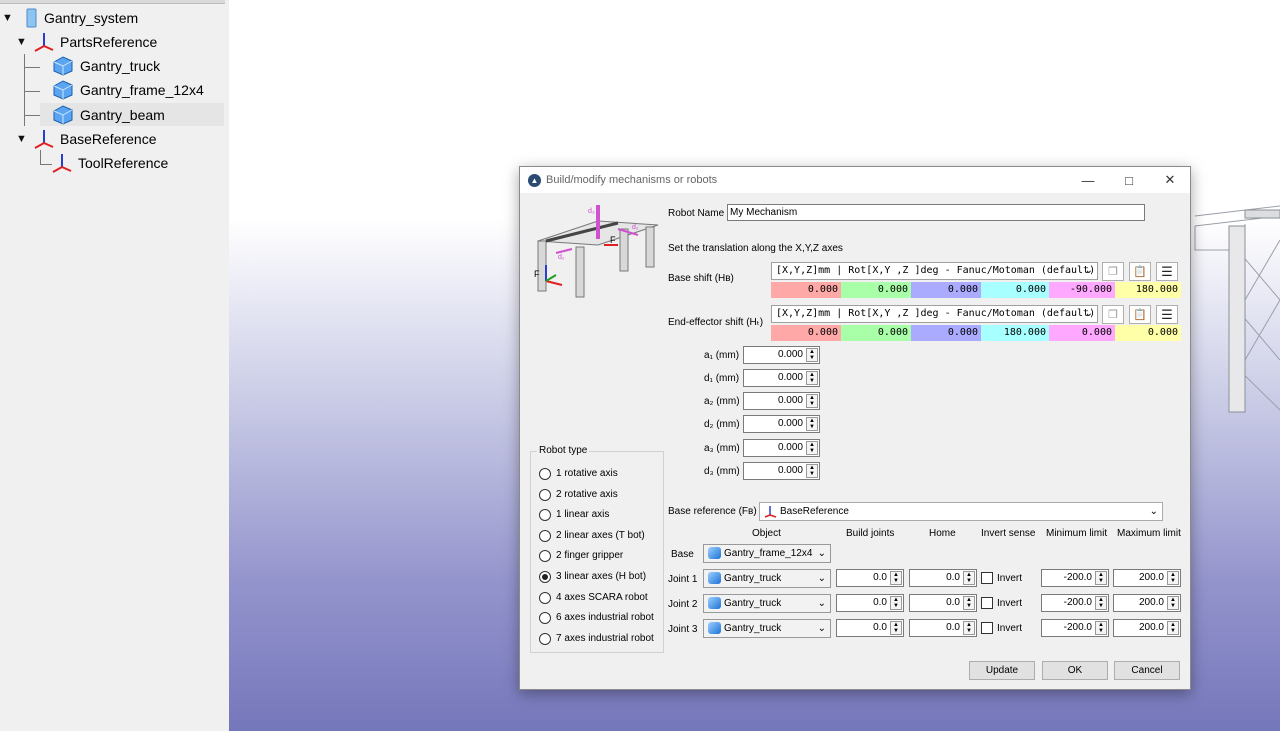 Image resolution: width=1280 pixels, height=734 pixels. I want to click on param-d1-spinbox: 0.000 ▲ ▼, so click(781, 378).